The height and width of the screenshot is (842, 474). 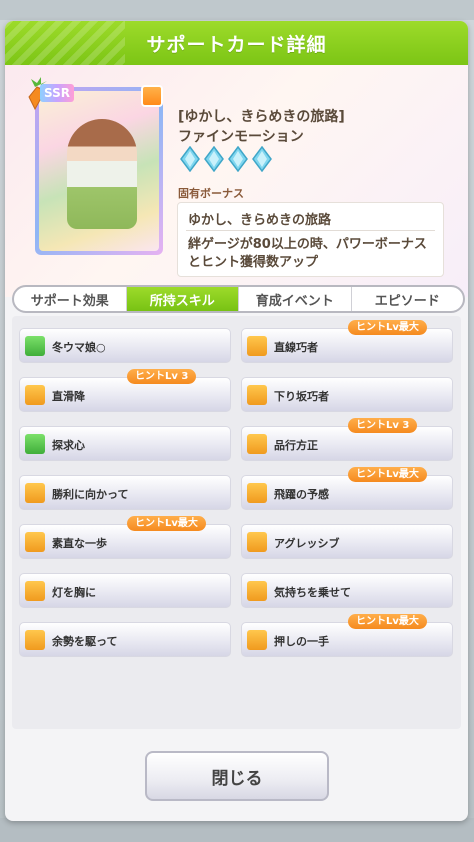 What do you see at coordinates (79, 543) in the screenshot?
I see `skill-name: 素直な一歩` at bounding box center [79, 543].